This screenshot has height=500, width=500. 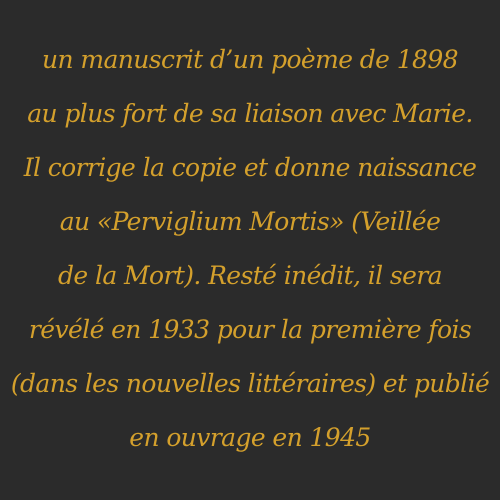 What do you see at coordinates (250, 275) in the screenshot?
I see `text-line-5: de la Mort). Resté inédit, il sera` at bounding box center [250, 275].